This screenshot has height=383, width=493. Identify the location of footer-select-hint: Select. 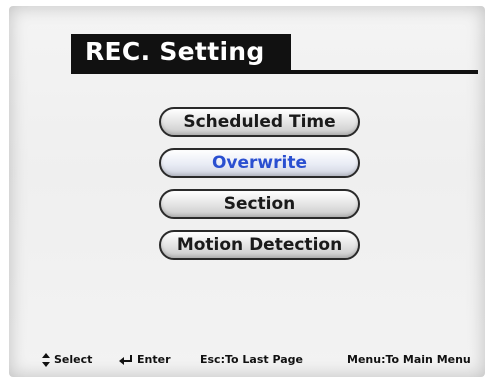
(67, 360).